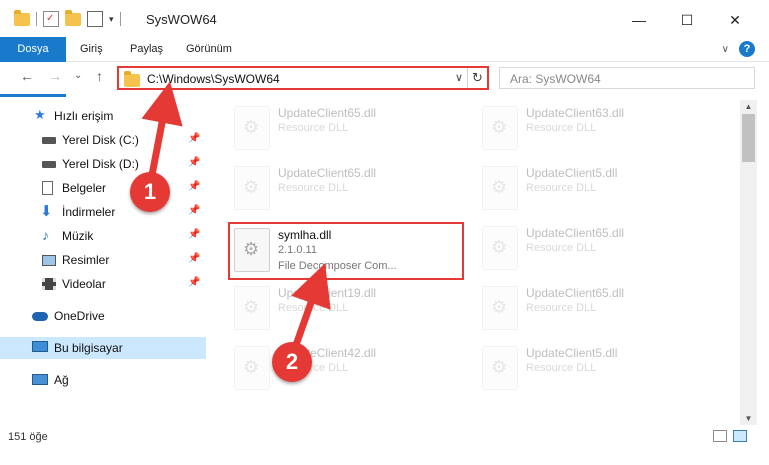 The width and height of the screenshot is (769, 465). I want to click on close-button: ✕, so click(735, 20).